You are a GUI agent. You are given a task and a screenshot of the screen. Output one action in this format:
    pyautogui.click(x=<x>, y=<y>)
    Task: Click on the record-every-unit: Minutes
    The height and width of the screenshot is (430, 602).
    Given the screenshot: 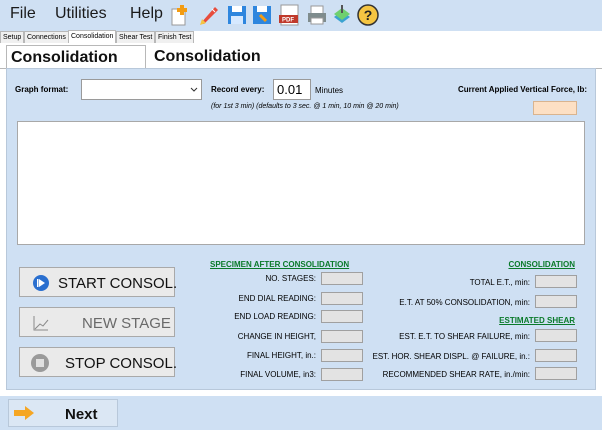 What is the action you would take?
    pyautogui.click(x=329, y=90)
    